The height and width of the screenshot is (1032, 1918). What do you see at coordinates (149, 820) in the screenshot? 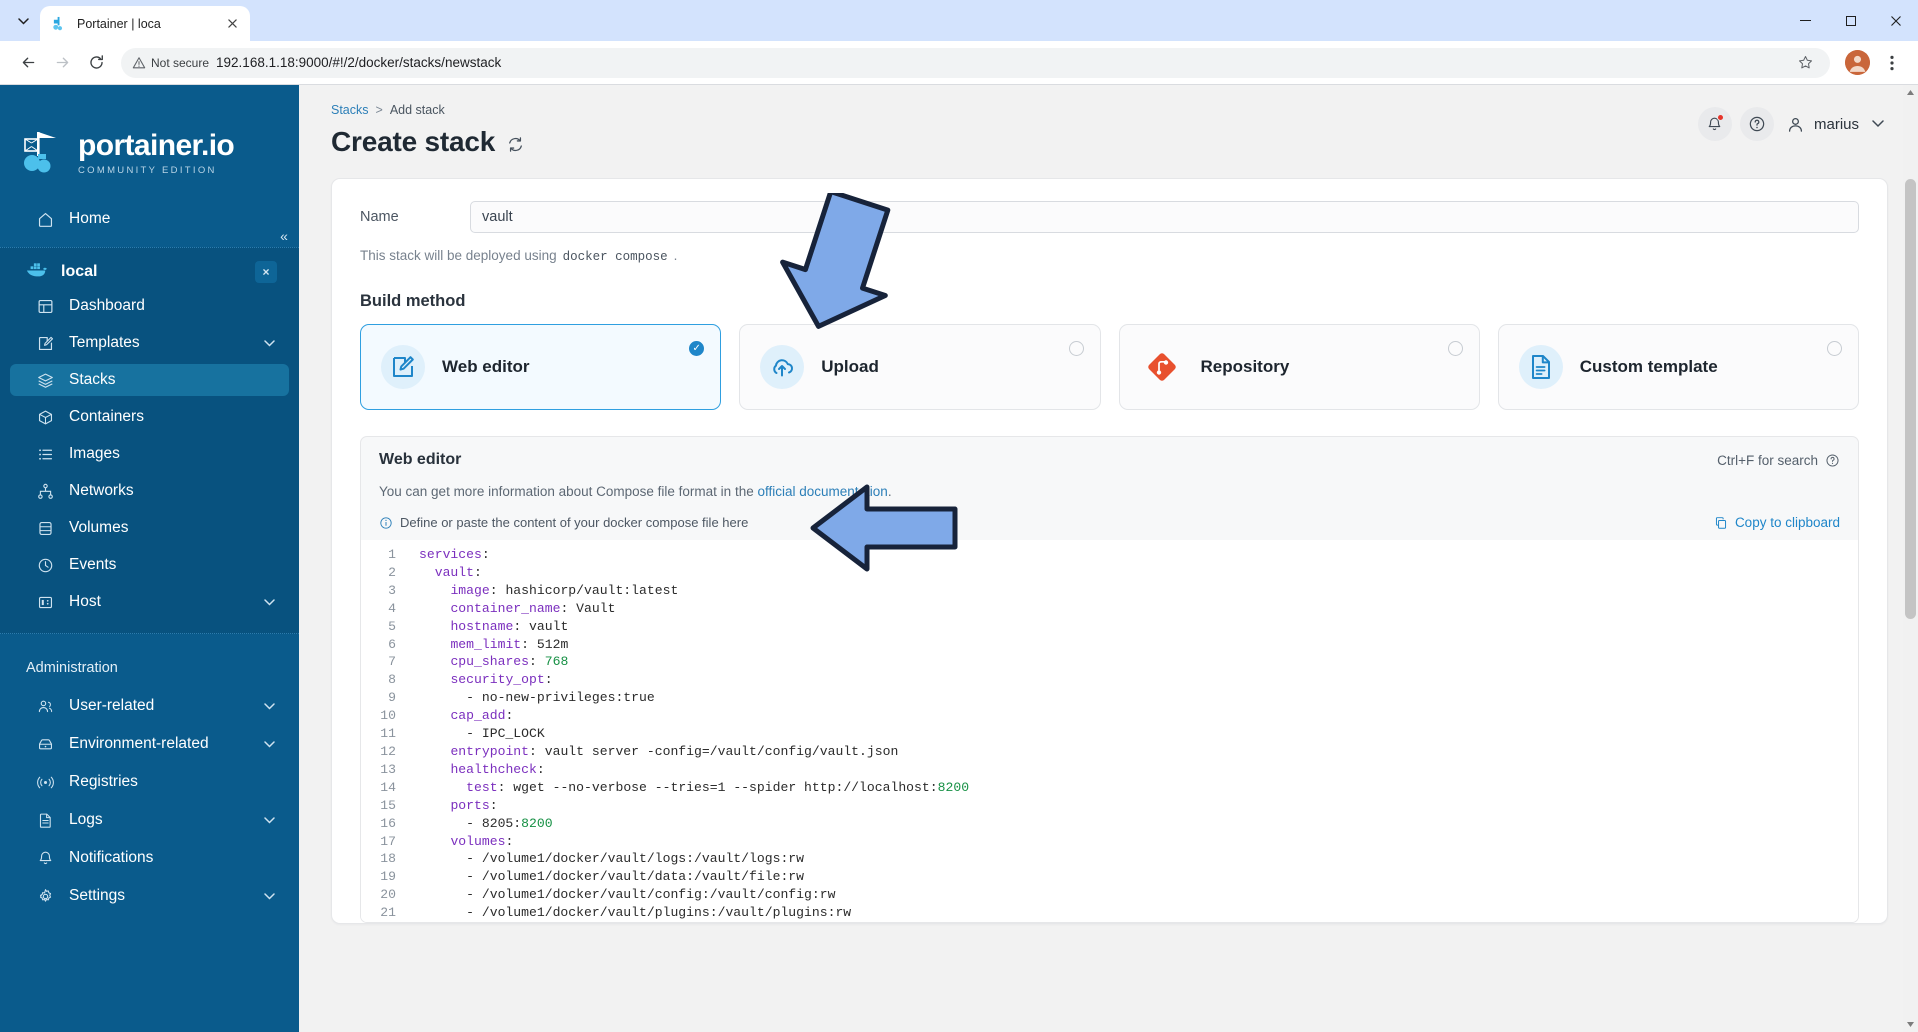
I see `sidebar-item-logs: Logs` at bounding box center [149, 820].